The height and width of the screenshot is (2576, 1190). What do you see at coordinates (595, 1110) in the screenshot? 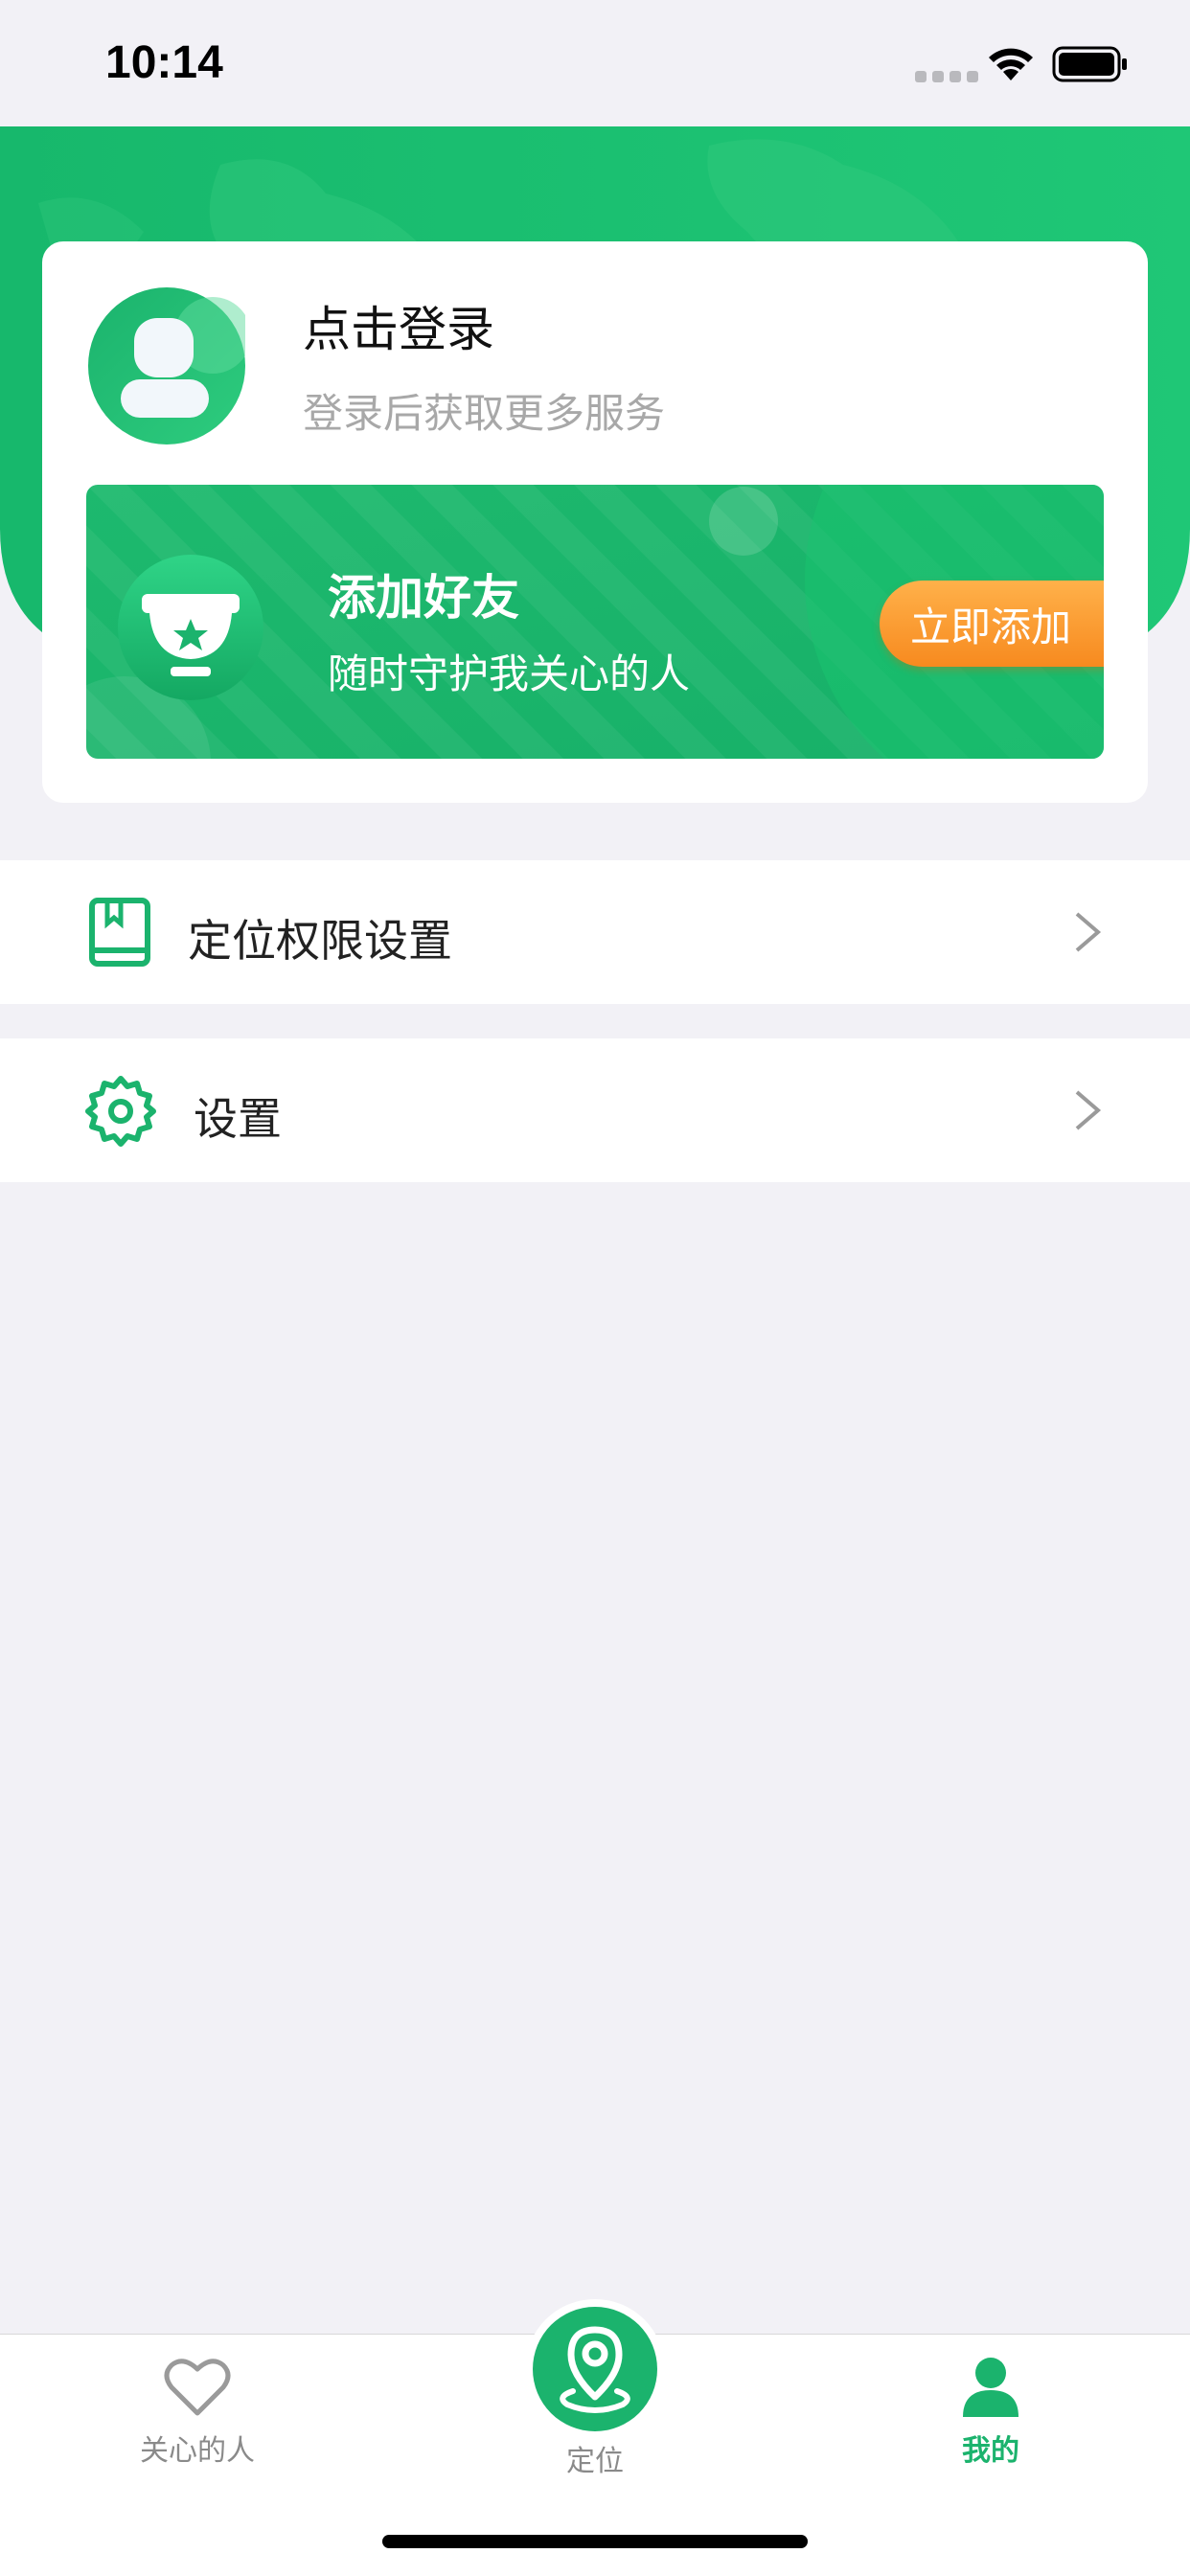
I see `menu-item-settings: 设置` at bounding box center [595, 1110].